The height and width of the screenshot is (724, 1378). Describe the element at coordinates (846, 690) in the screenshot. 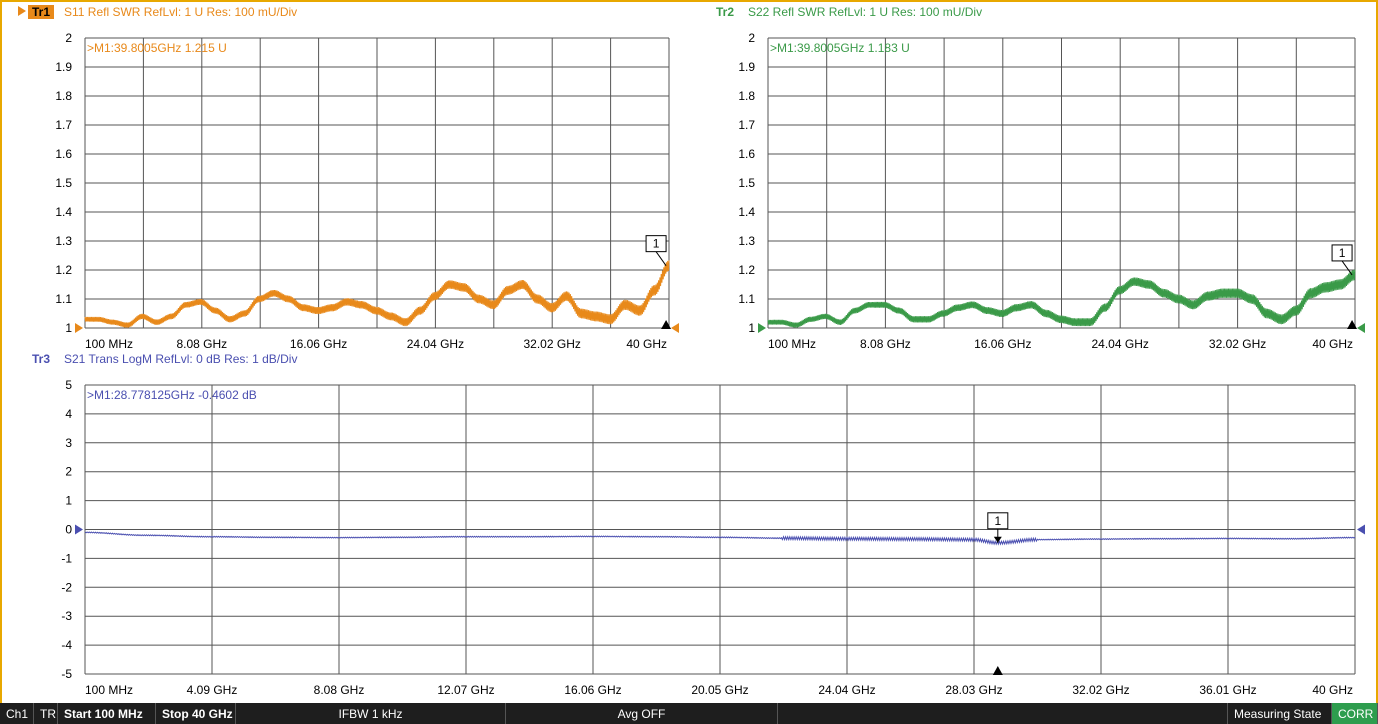

I see `tr3-xtick-label: 24.04 GHz` at that location.